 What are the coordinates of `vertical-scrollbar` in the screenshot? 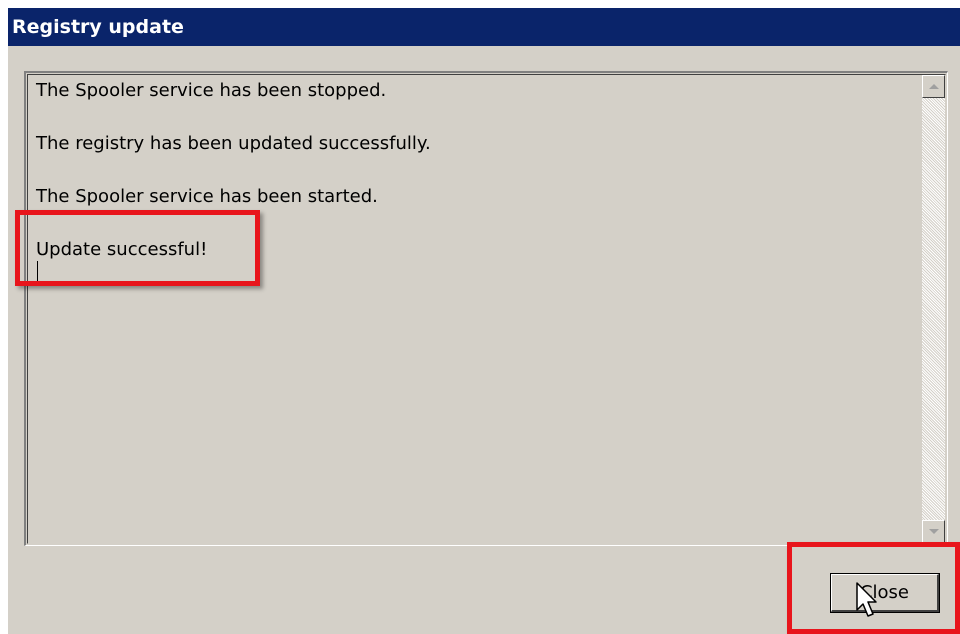 It's located at (933, 309).